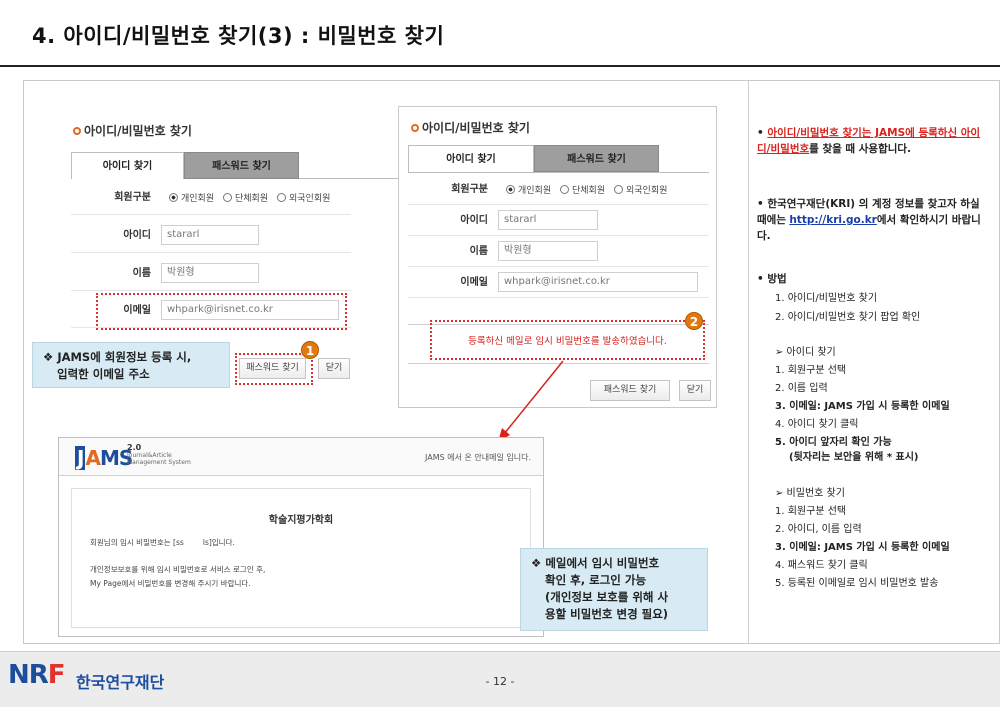  I want to click on email-input: whpark@irisnet.co.kr, so click(598, 282).